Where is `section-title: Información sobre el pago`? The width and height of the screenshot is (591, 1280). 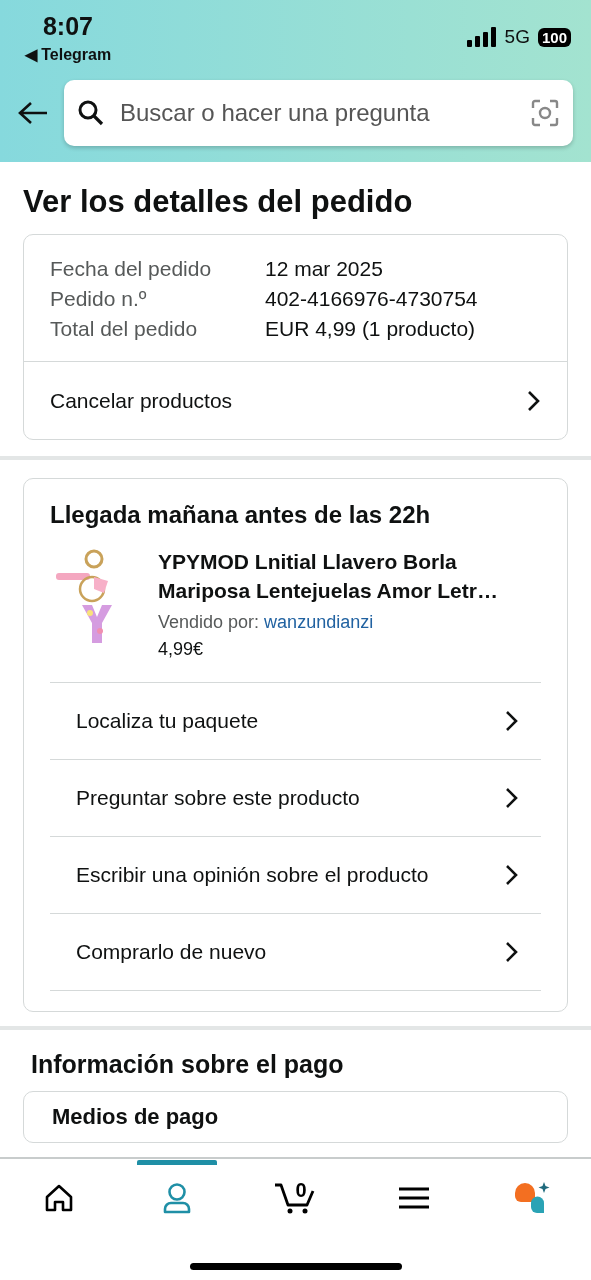
section-title: Información sobre el pago is located at coordinates (188, 1064).